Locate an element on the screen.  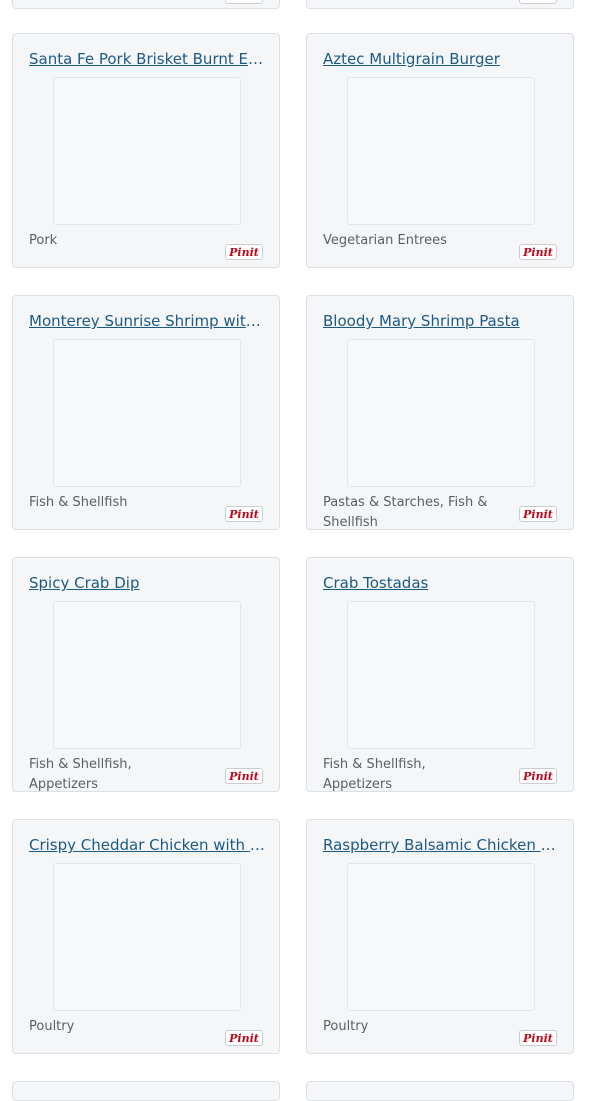
recipe-title-link: Raspberry Balsamic Chicken with Greens is located at coordinates (442, 845).